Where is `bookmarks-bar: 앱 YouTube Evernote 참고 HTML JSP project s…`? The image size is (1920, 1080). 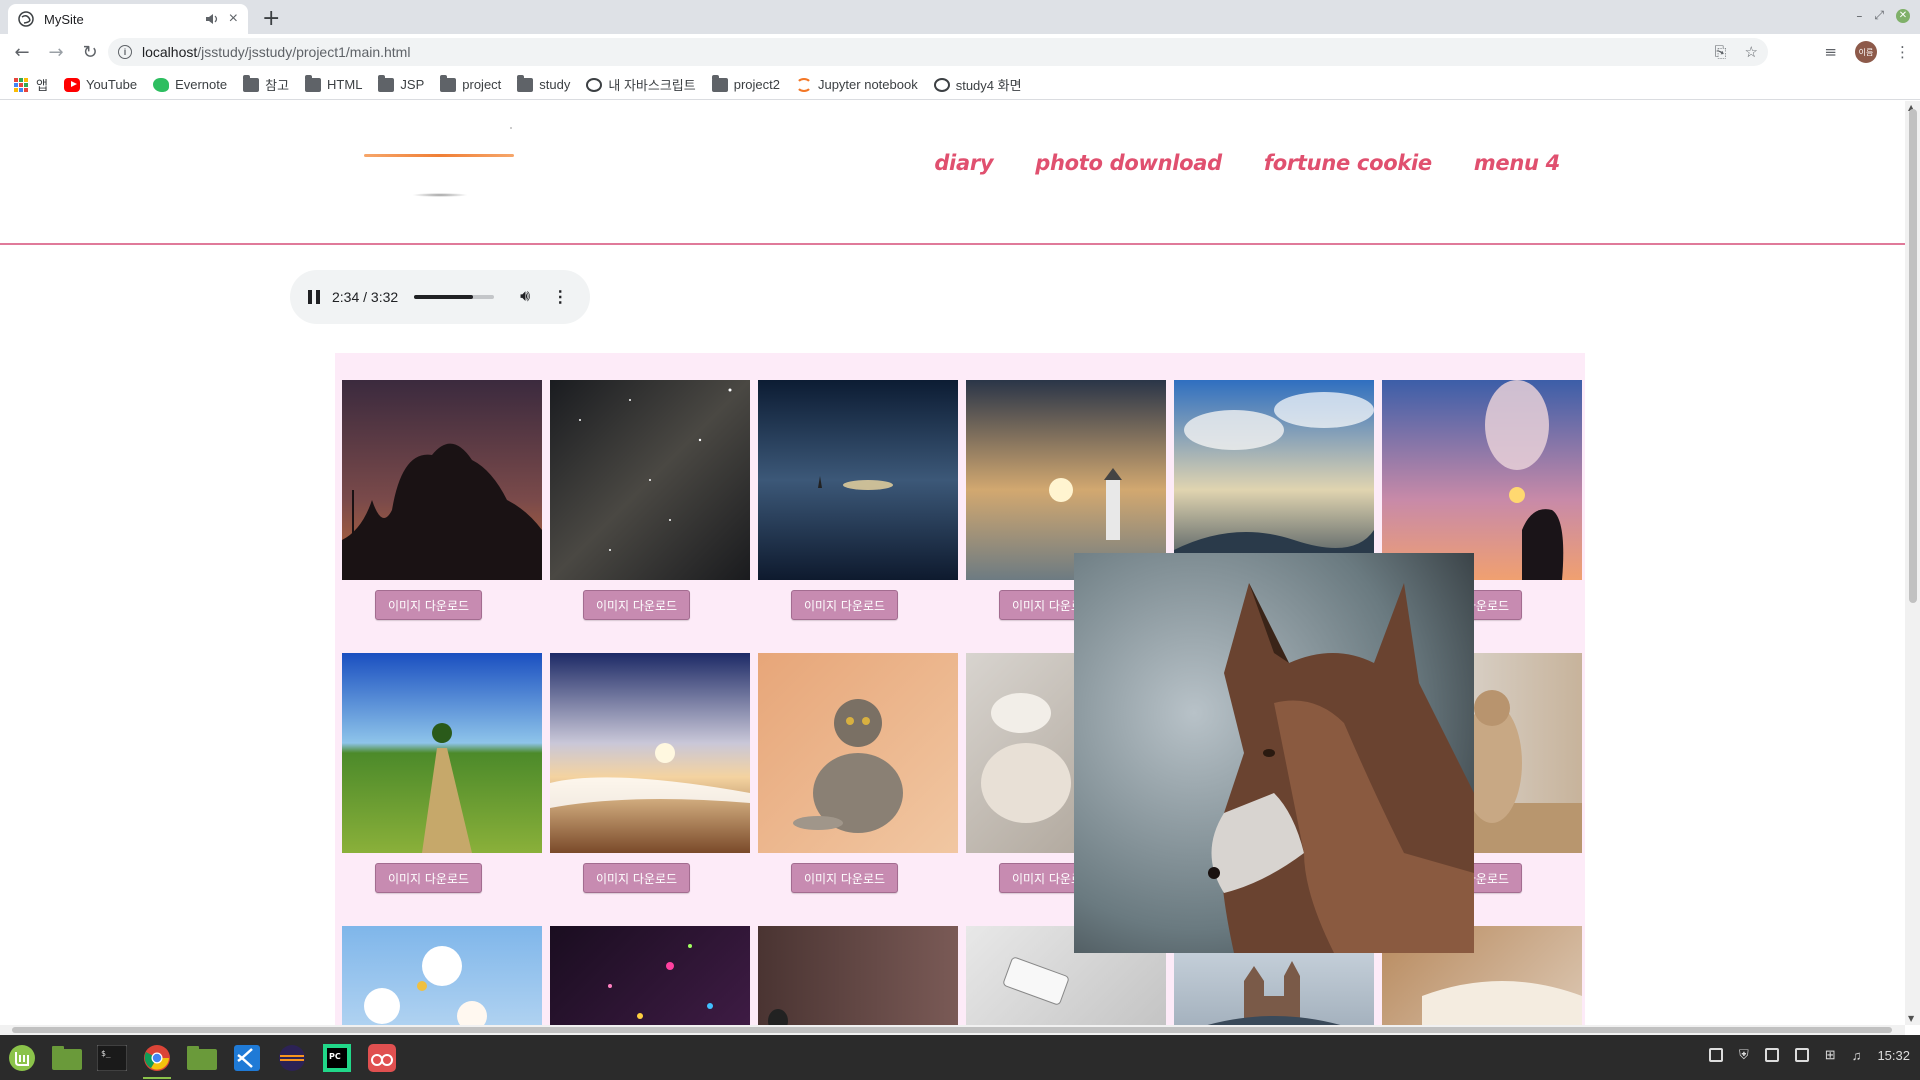 bookmarks-bar: 앱 YouTube Evernote 참고 HTML JSP project s… is located at coordinates (960, 85).